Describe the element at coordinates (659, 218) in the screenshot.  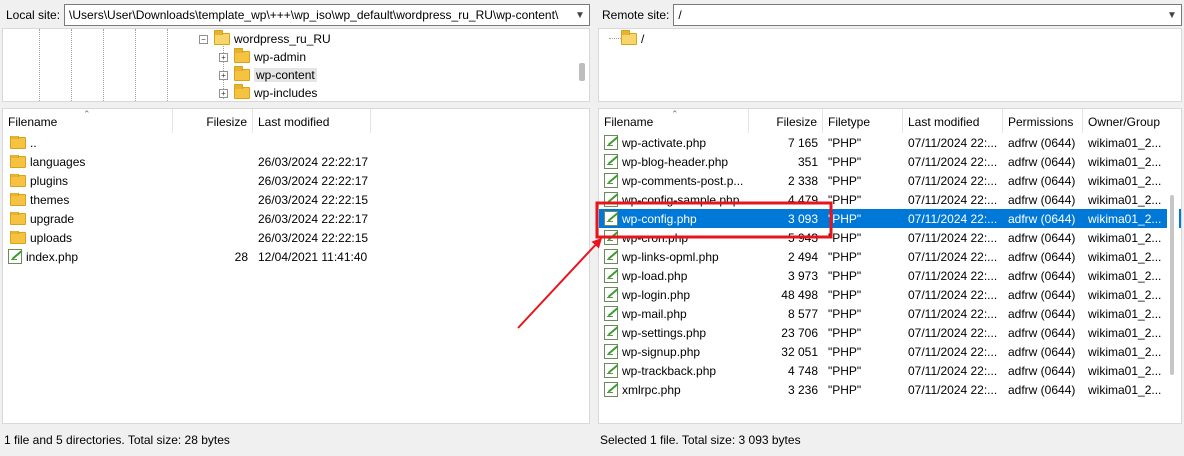
I see `file-name: wp-config.php` at that location.